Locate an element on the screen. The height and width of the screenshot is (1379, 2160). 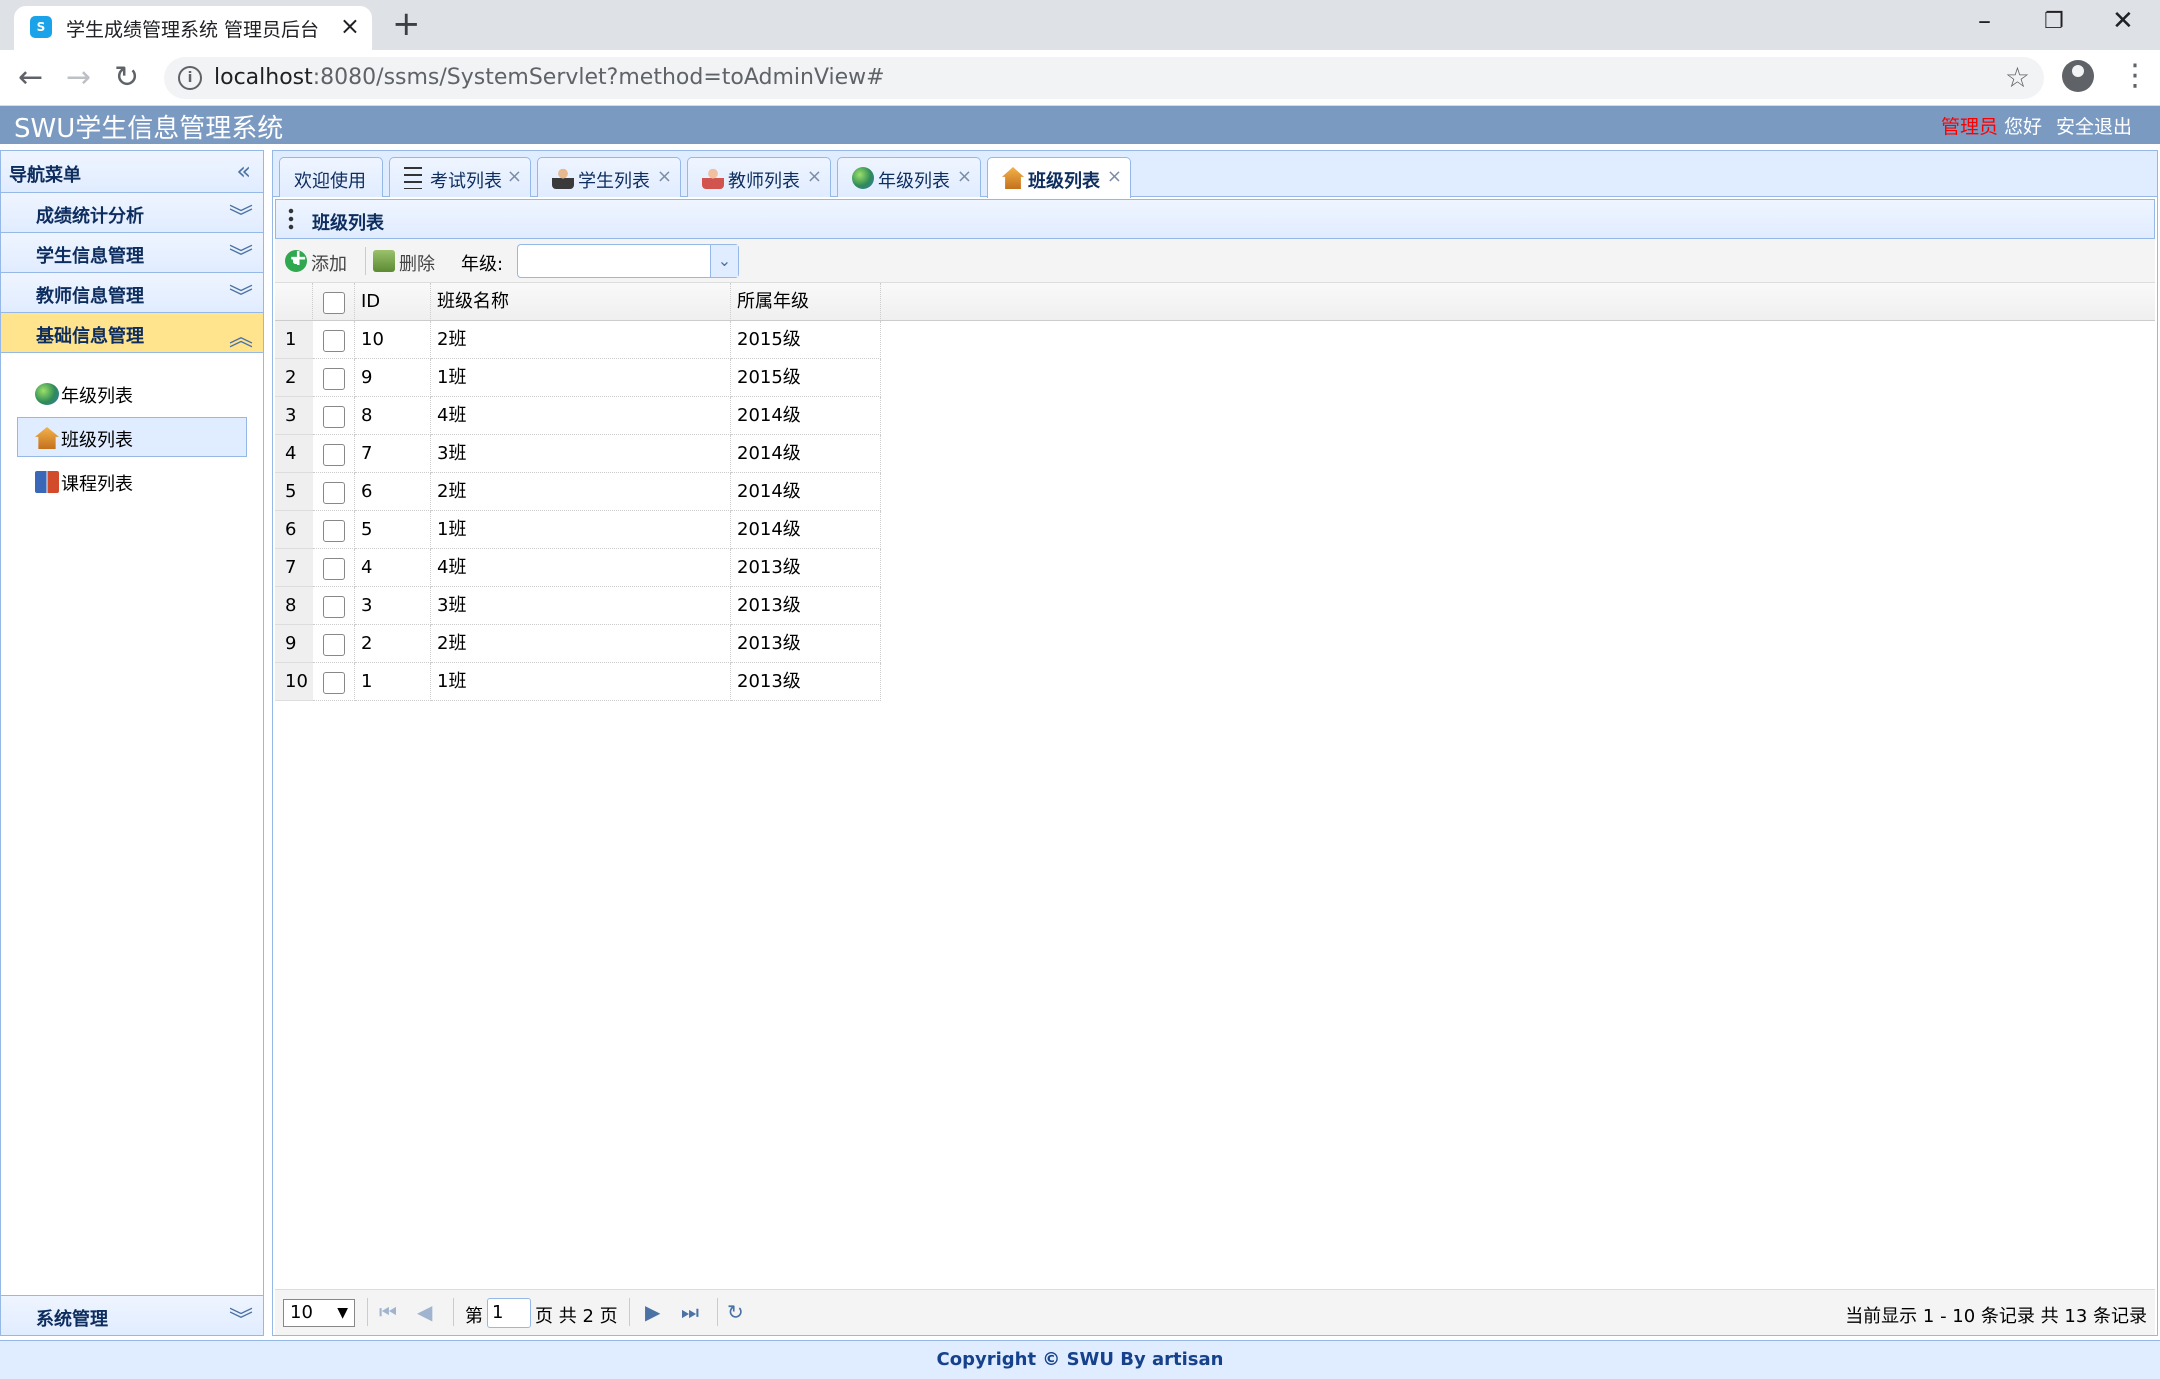
restore-icon: ❐ is located at coordinates (2054, 21).